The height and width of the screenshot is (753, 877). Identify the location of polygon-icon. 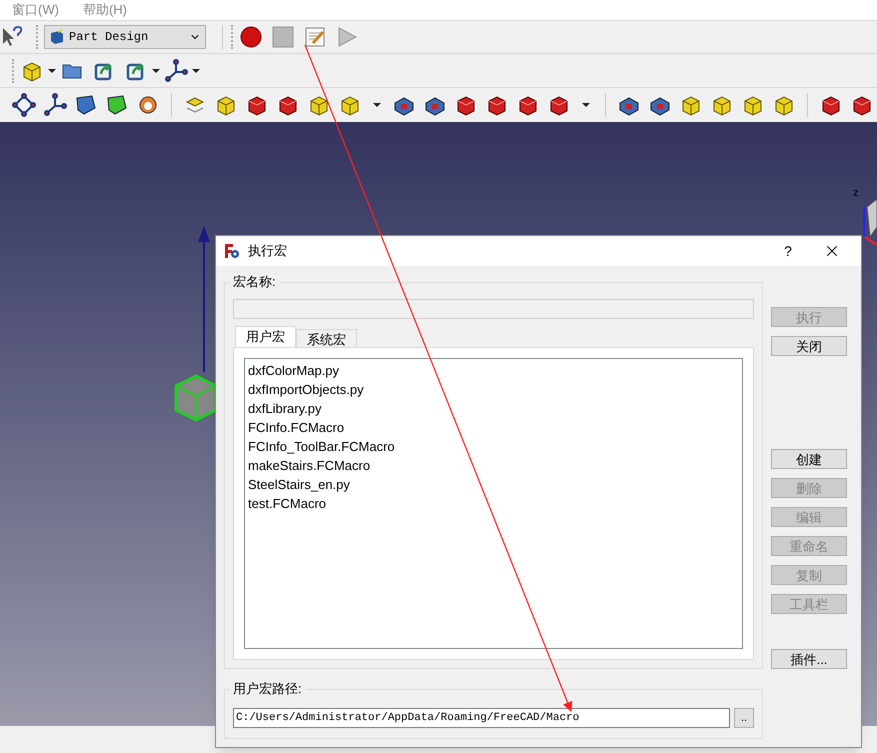
(24, 105).